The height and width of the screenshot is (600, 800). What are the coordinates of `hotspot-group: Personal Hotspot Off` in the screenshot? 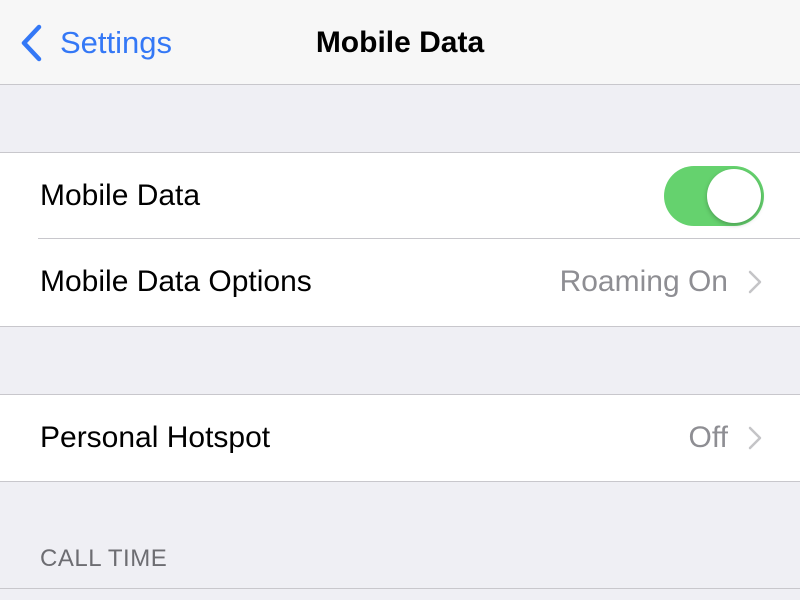 It's located at (400, 438).